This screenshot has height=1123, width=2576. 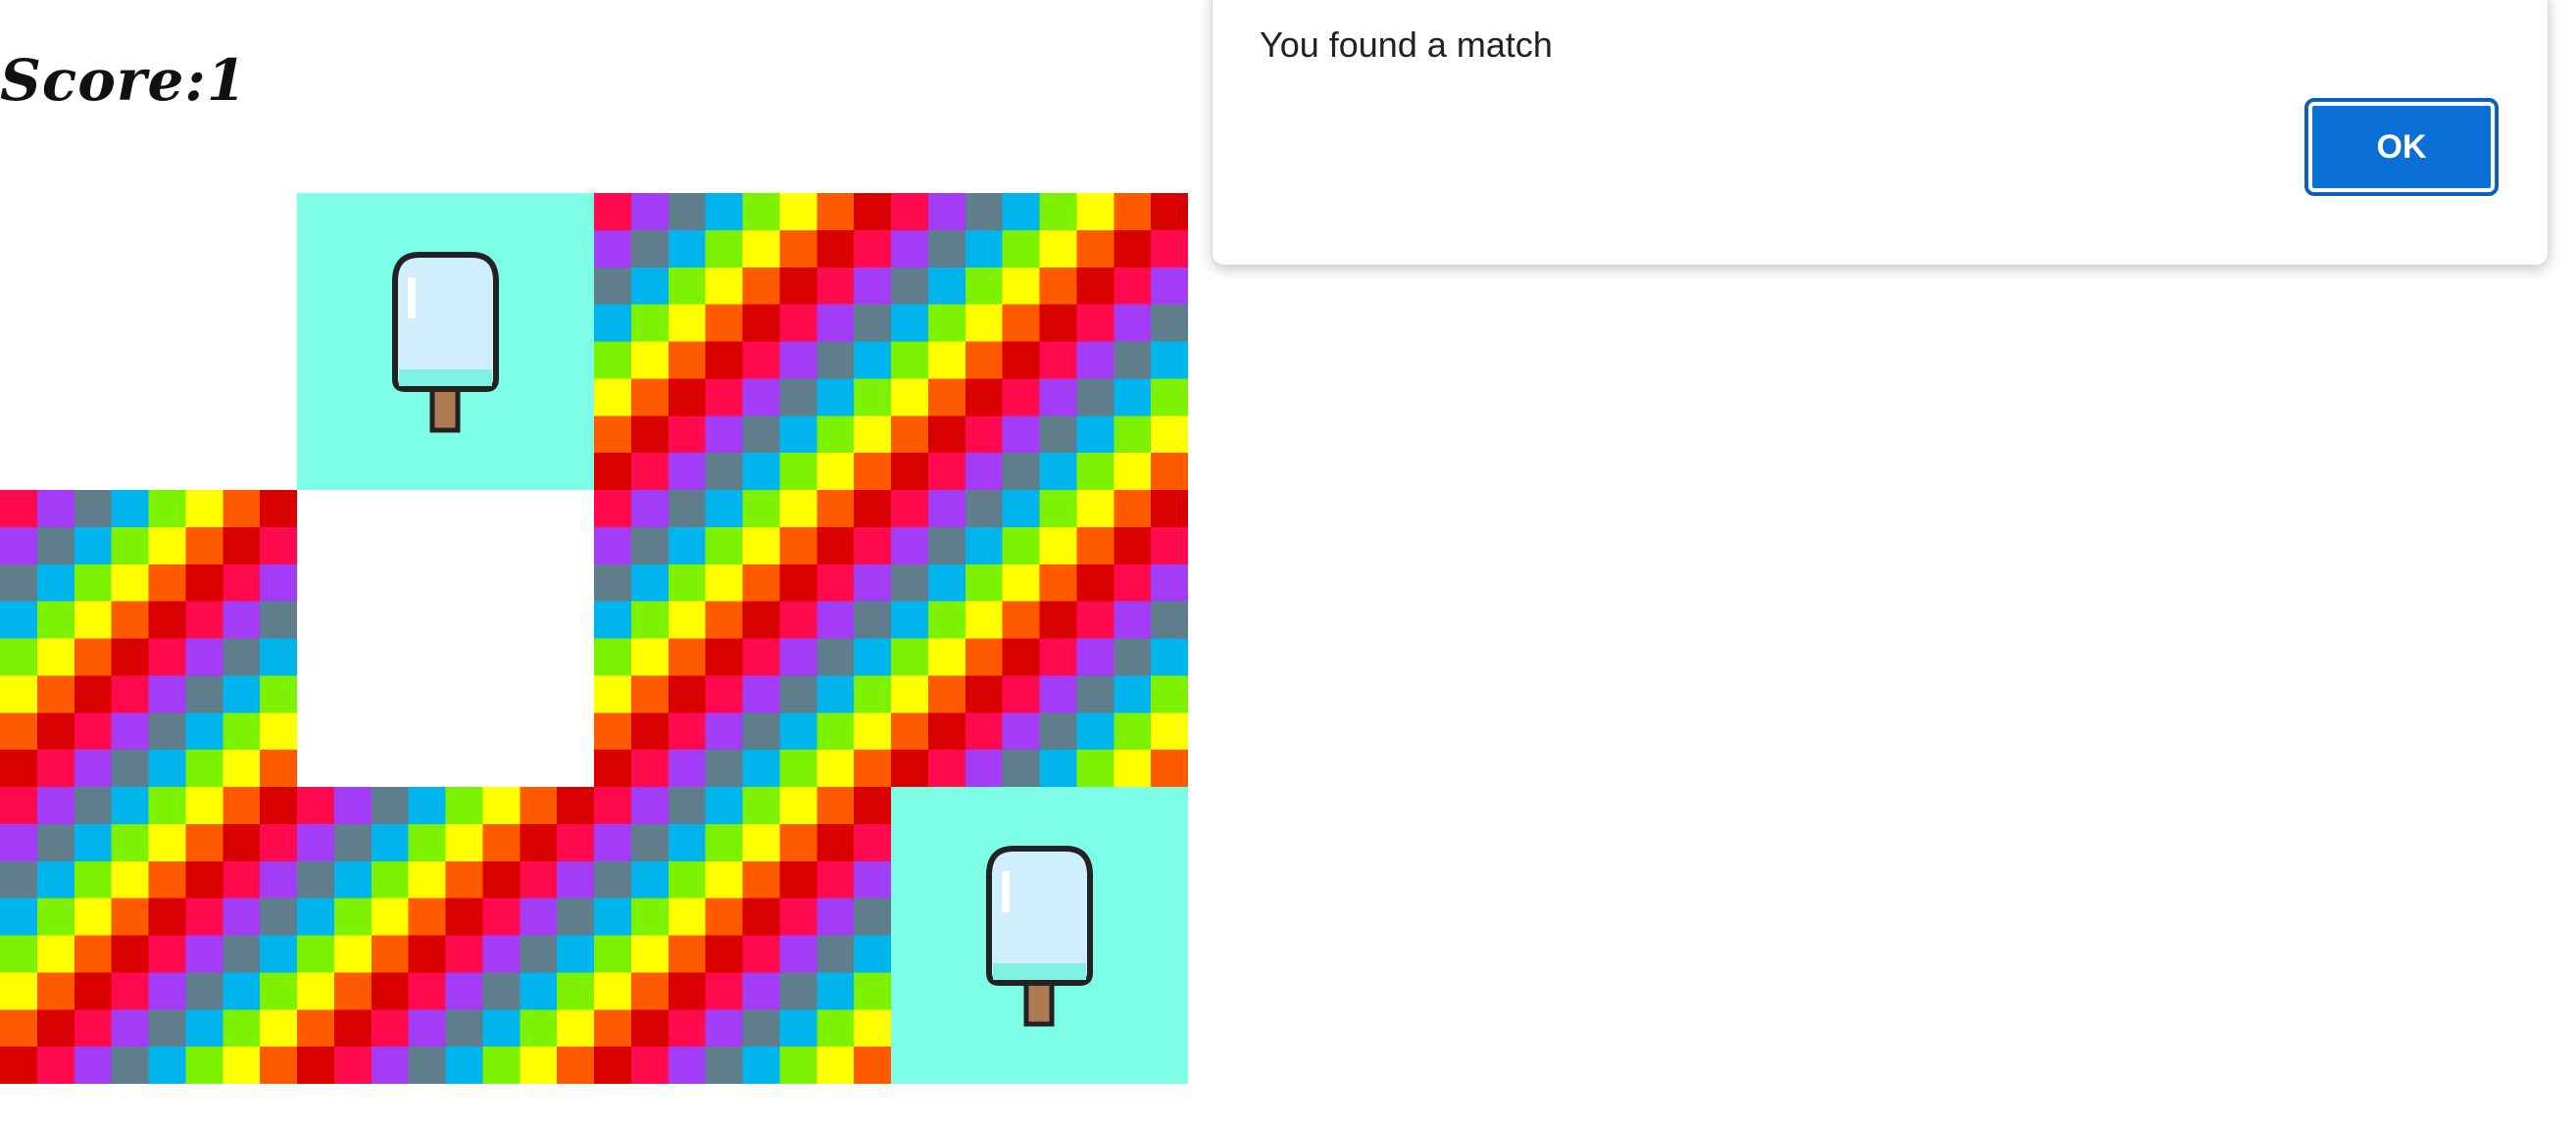 What do you see at coordinates (103, 80) in the screenshot?
I see `score-label: Score:` at bounding box center [103, 80].